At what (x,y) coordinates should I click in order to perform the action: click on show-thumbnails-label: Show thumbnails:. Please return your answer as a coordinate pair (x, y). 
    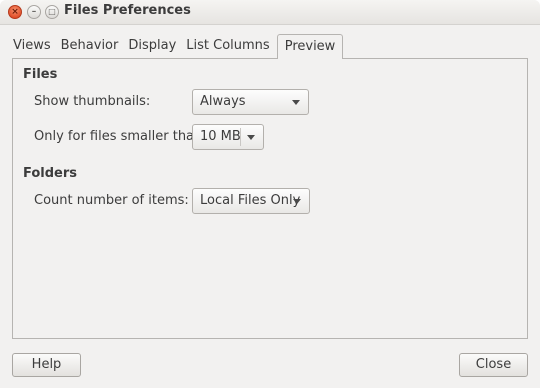
    Looking at the image, I should click on (92, 101).